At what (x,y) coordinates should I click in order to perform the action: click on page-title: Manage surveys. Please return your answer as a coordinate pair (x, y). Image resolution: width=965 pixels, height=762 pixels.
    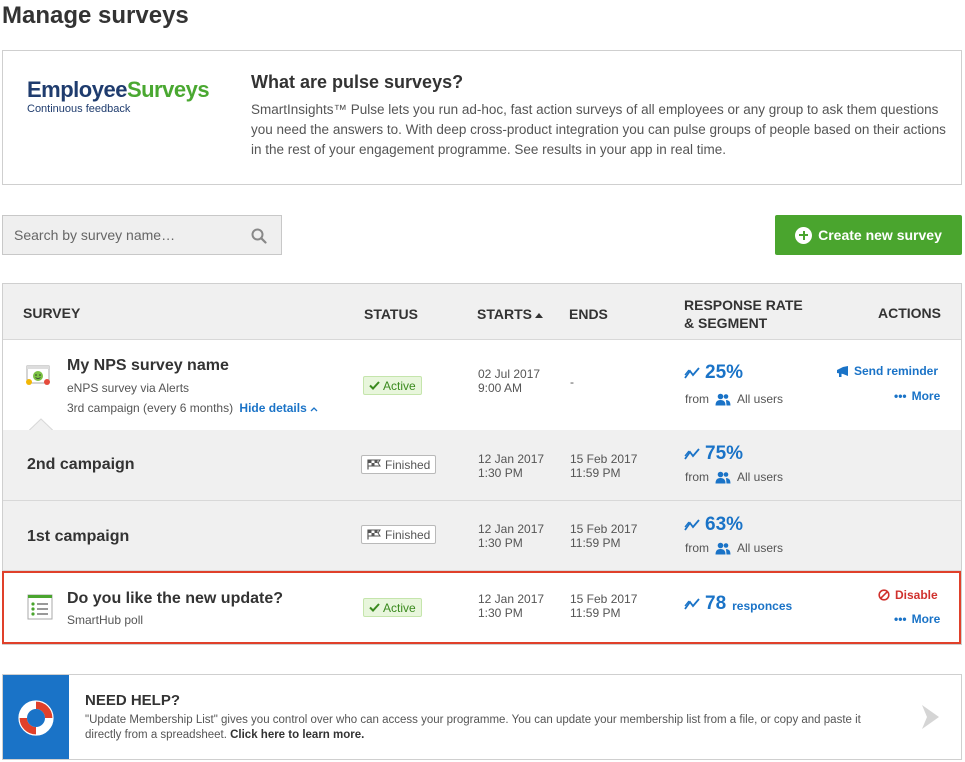
    Looking at the image, I should click on (95, 15).